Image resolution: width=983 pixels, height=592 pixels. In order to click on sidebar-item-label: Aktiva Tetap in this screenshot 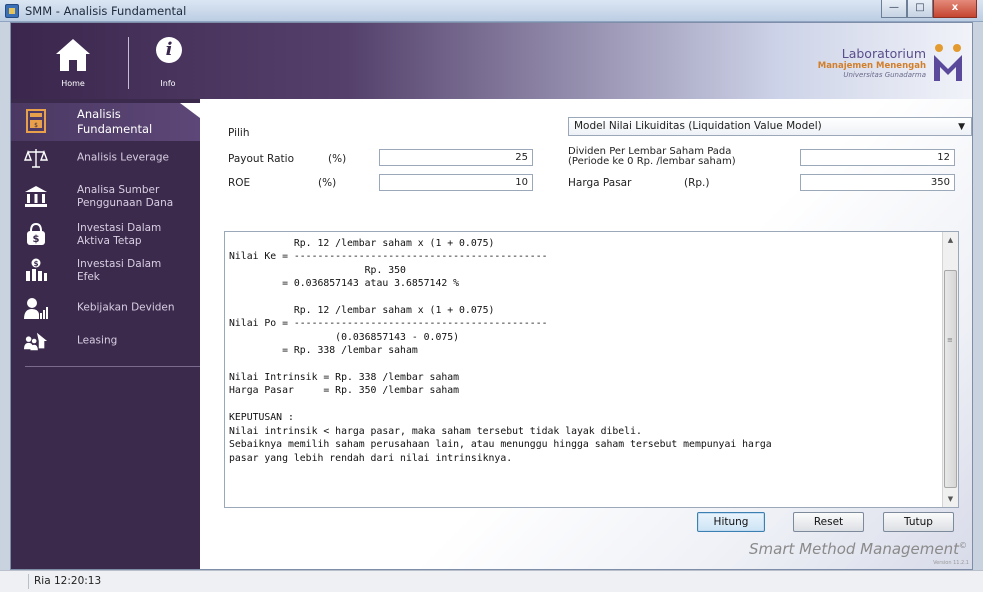, I will do `click(109, 241)`.